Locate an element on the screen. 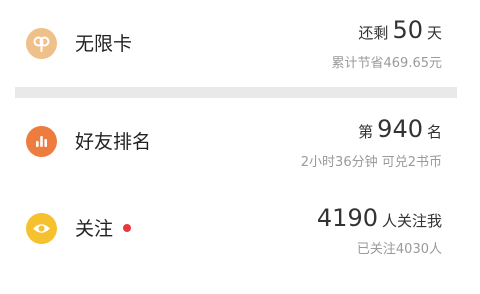 Image resolution: width=480 pixels, height=294 pixels. follow-label-wrap: 关注 is located at coordinates (103, 229).